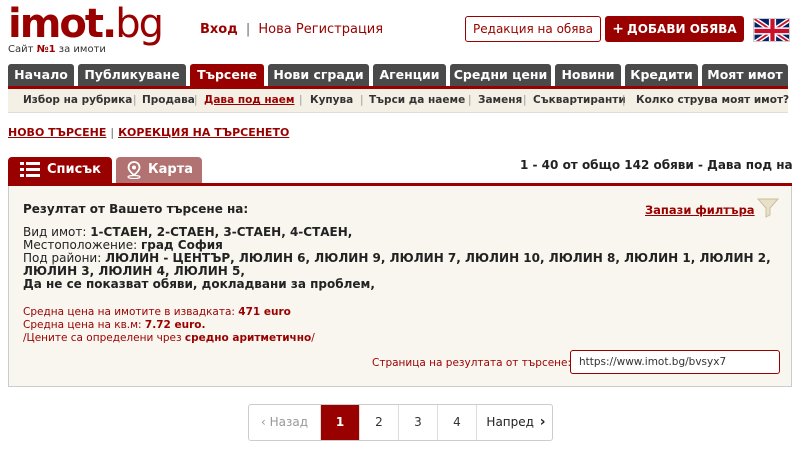 The image size is (793, 459). I want to click on subnav-item-wants-rent: Търси да наеме, so click(417, 100).